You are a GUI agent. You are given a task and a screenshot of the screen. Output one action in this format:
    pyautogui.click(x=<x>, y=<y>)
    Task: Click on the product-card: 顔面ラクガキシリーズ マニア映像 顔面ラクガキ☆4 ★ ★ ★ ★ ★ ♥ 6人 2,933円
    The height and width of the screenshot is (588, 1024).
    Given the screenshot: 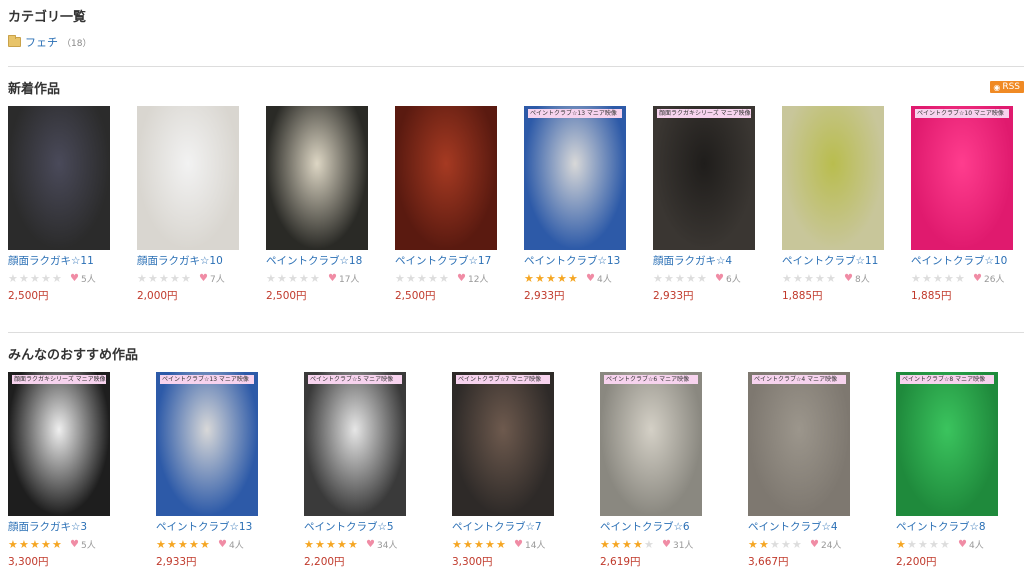 What is the action you would take?
    pyautogui.click(x=708, y=204)
    